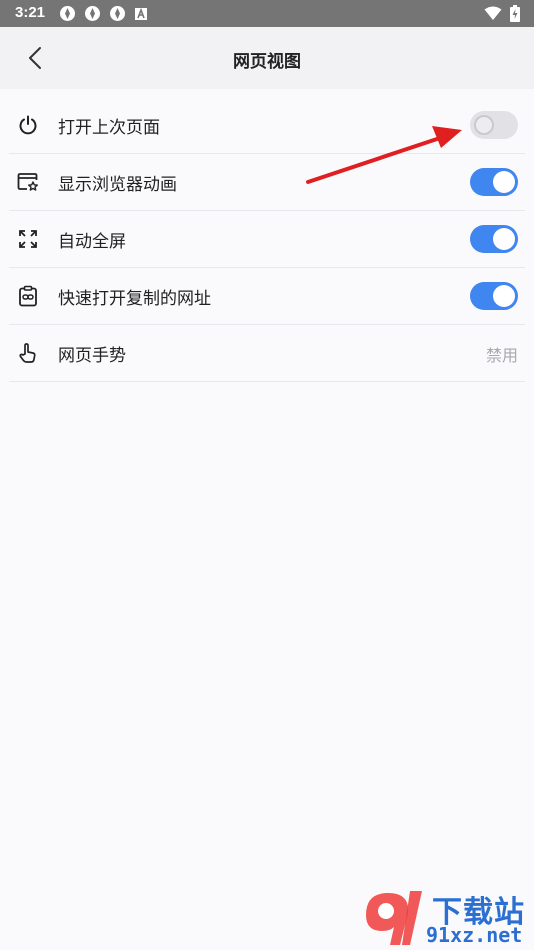  Describe the element at coordinates (30, 12) in the screenshot. I see `status-time: 3:21` at that location.